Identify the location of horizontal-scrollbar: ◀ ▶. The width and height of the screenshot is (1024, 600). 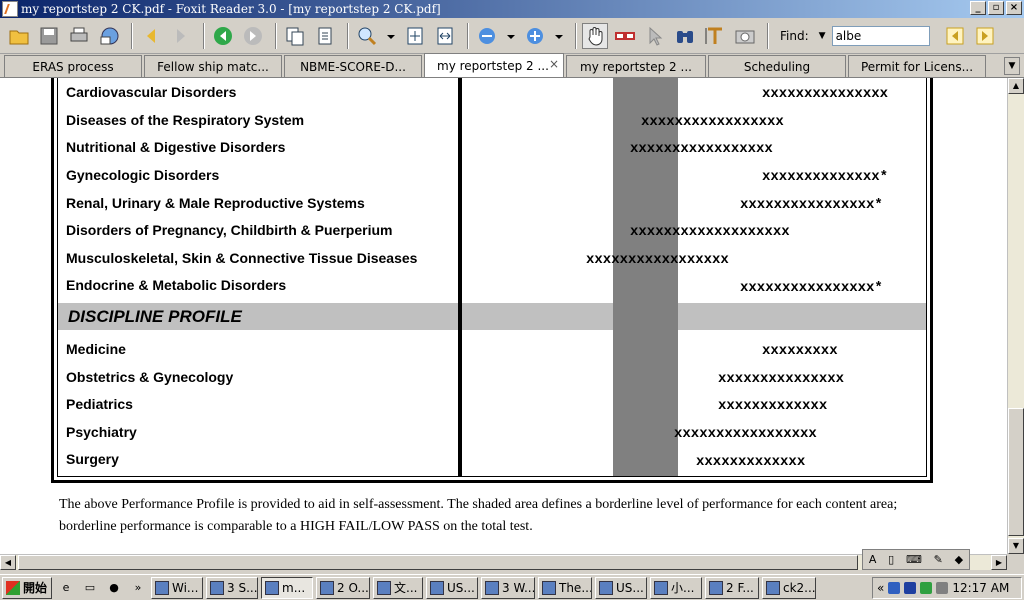
(503, 562).